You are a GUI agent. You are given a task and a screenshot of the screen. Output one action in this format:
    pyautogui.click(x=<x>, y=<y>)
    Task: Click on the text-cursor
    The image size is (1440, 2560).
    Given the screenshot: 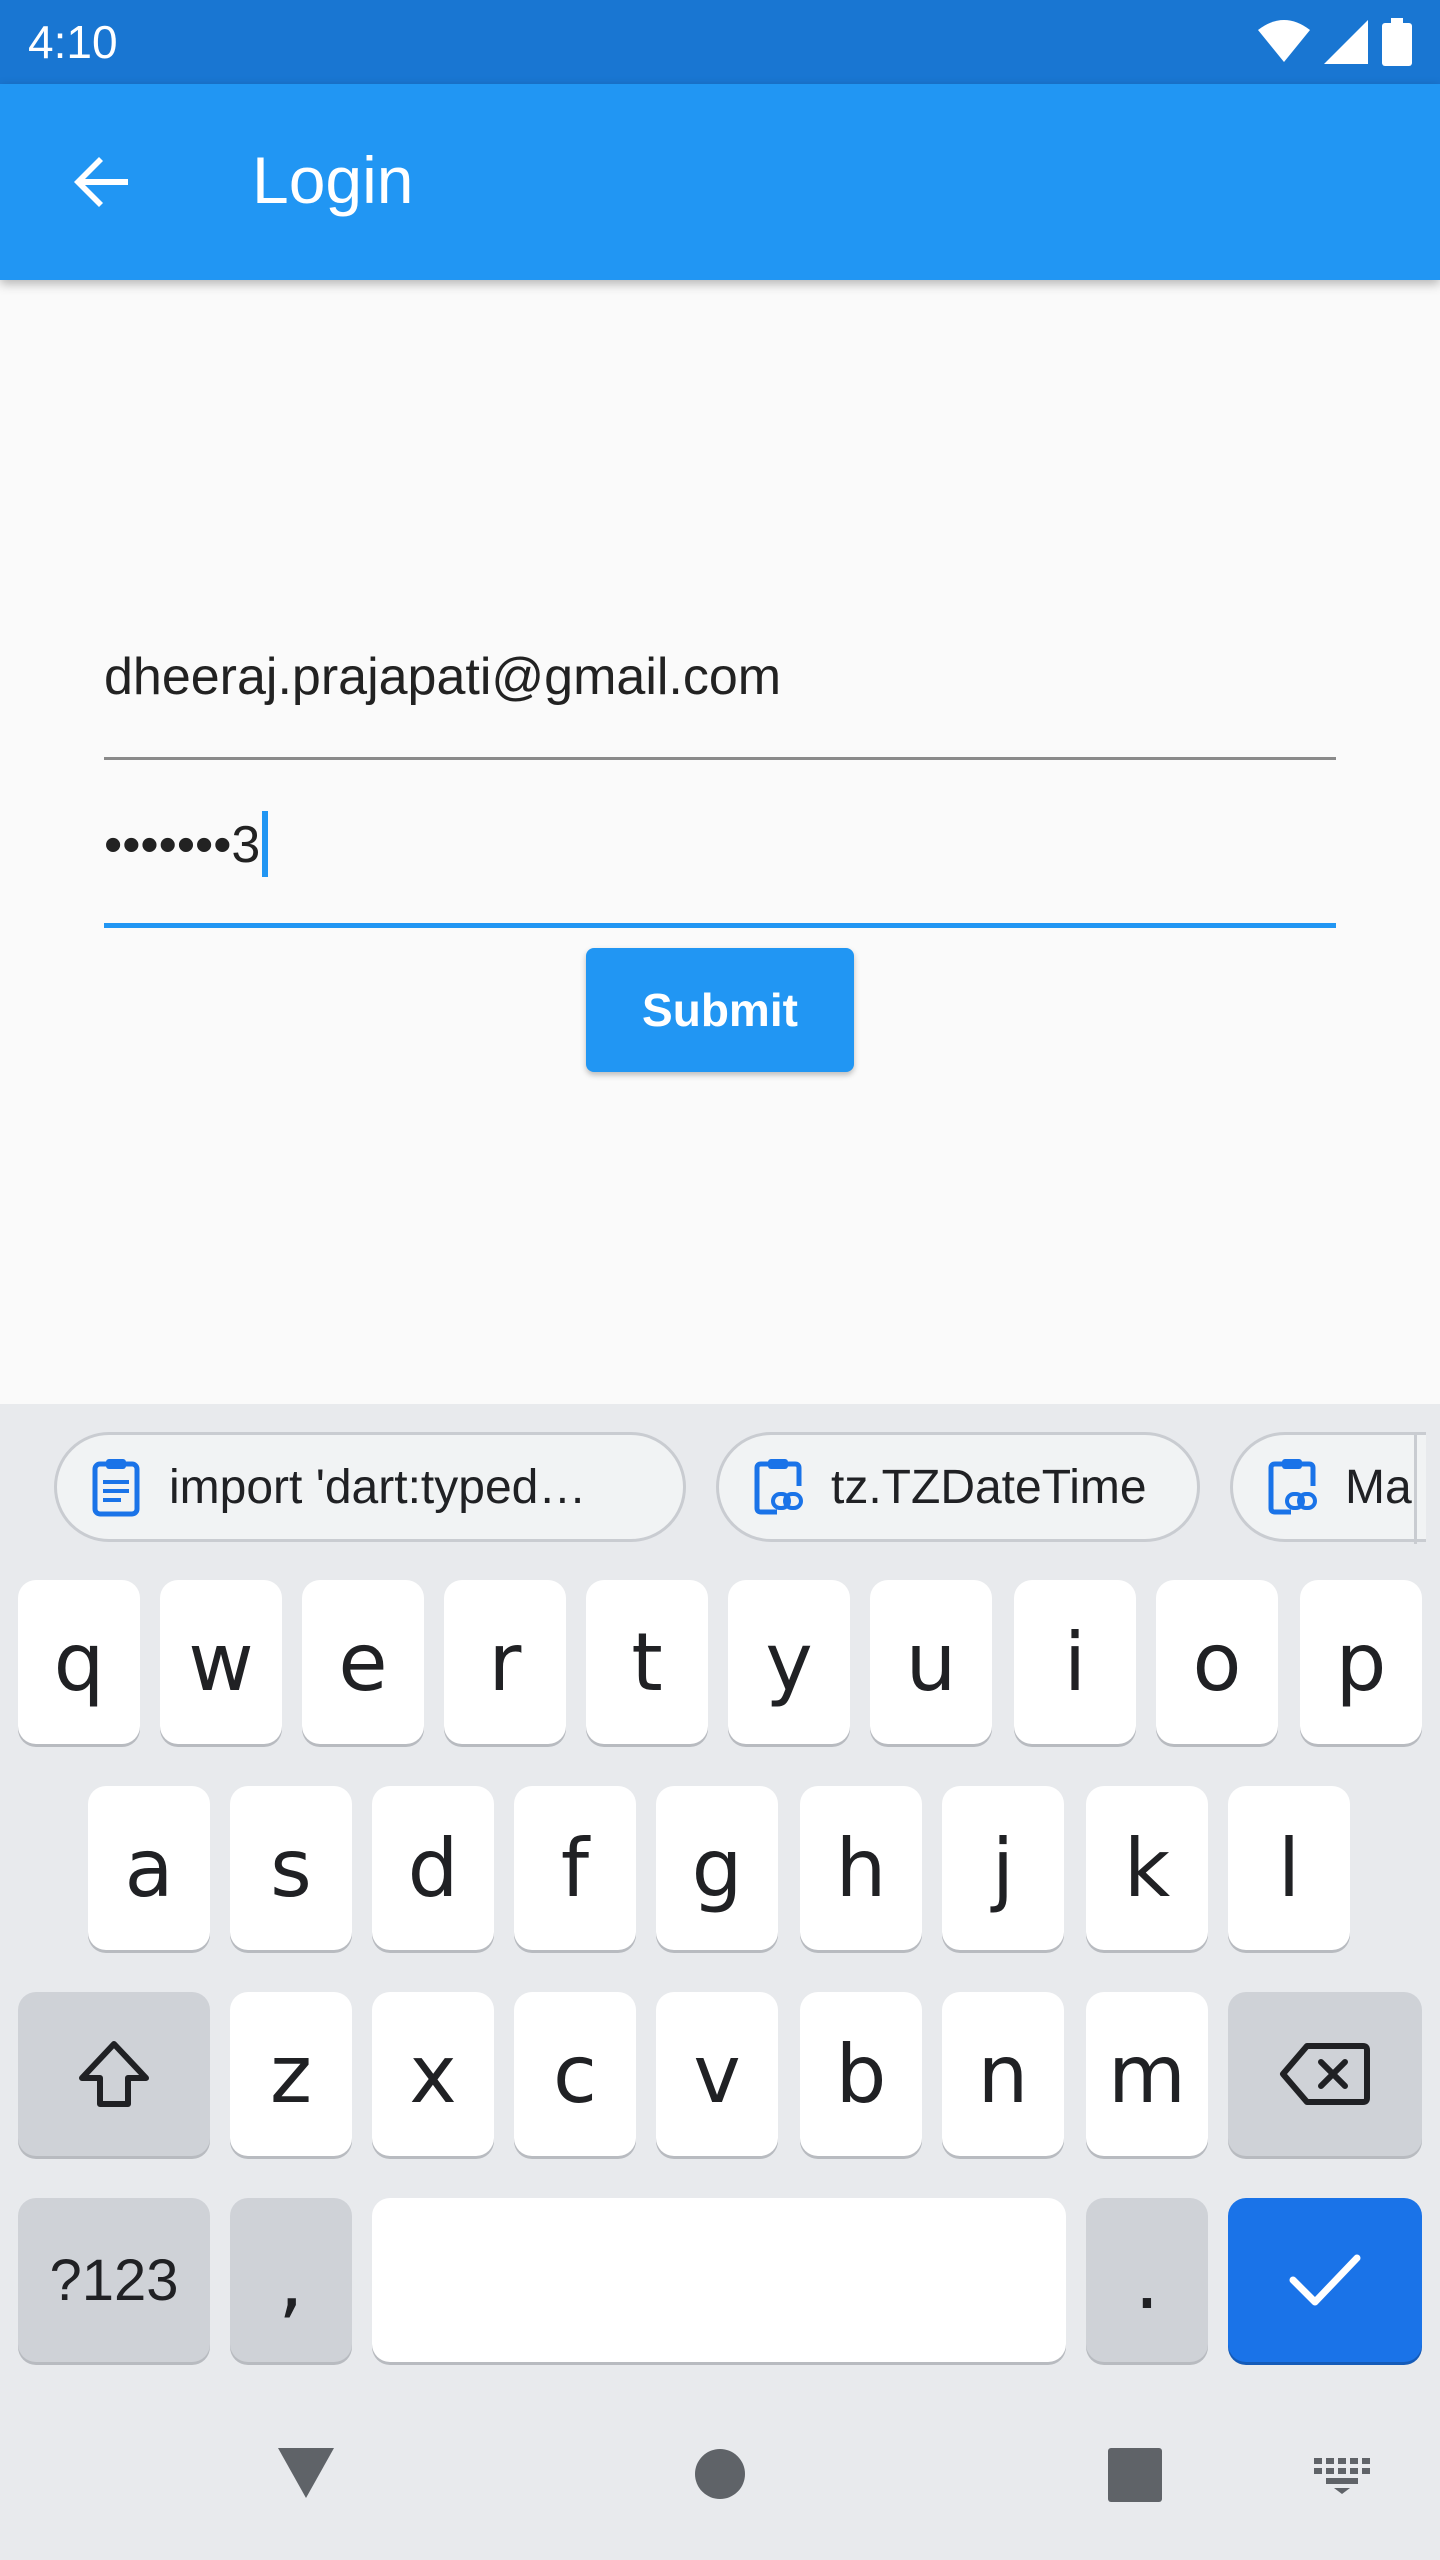 What is the action you would take?
    pyautogui.click(x=265, y=844)
    